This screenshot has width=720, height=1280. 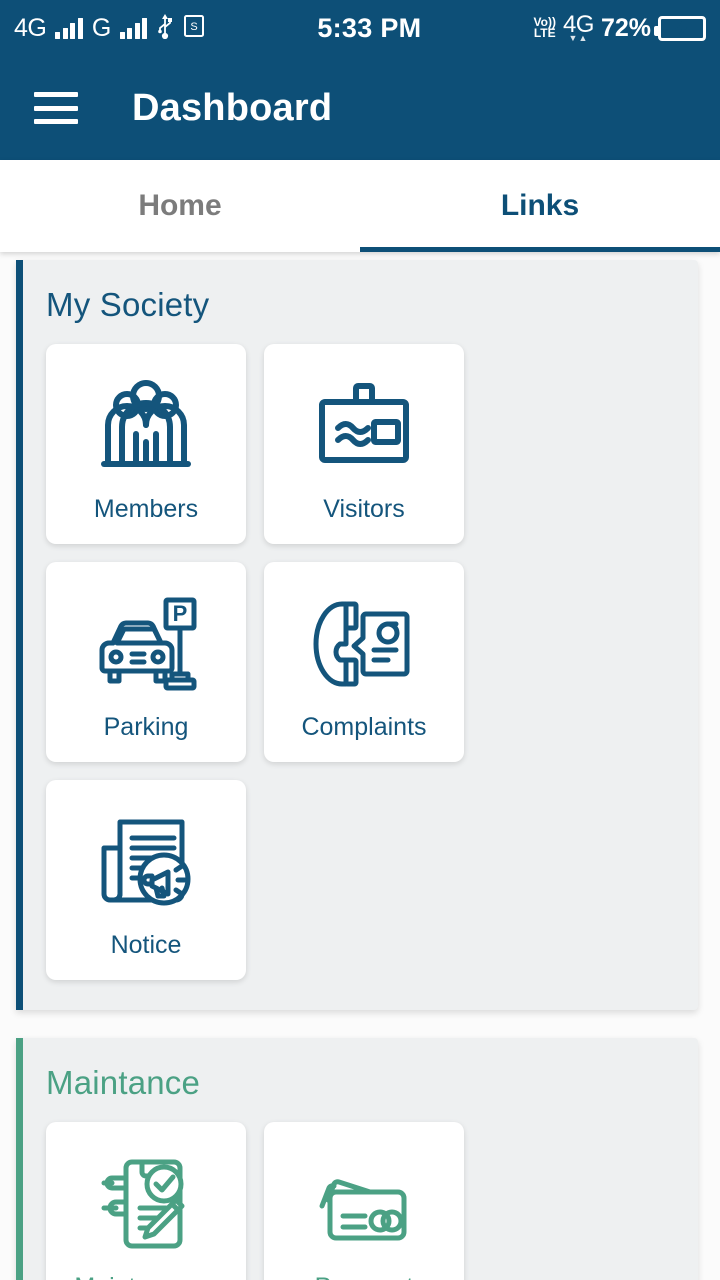 What do you see at coordinates (128, 304) in the screenshot?
I see `section-title-my-society: My Society` at bounding box center [128, 304].